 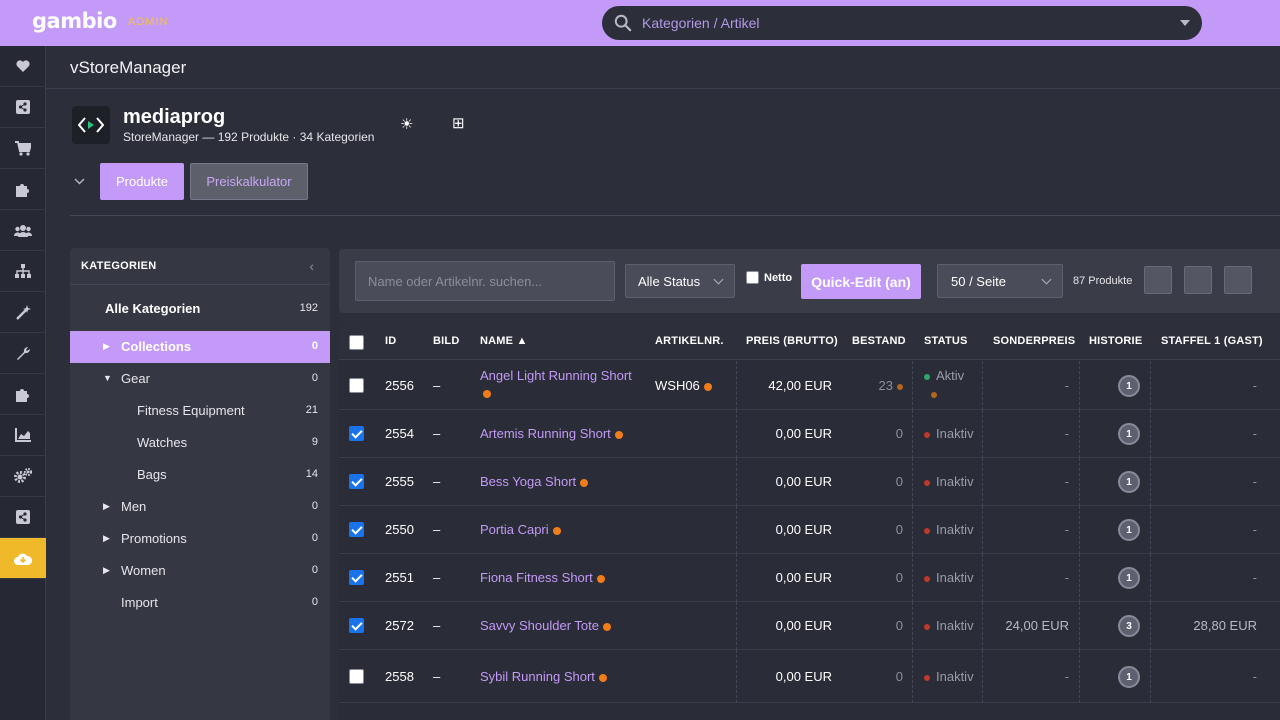 I want to click on cart-icon, so click(x=23, y=148).